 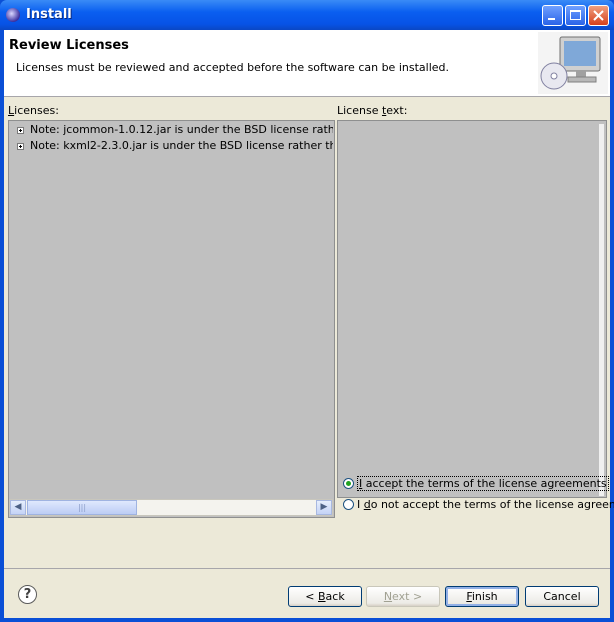 I want to click on back-button-prefix: <, so click(x=311, y=596).